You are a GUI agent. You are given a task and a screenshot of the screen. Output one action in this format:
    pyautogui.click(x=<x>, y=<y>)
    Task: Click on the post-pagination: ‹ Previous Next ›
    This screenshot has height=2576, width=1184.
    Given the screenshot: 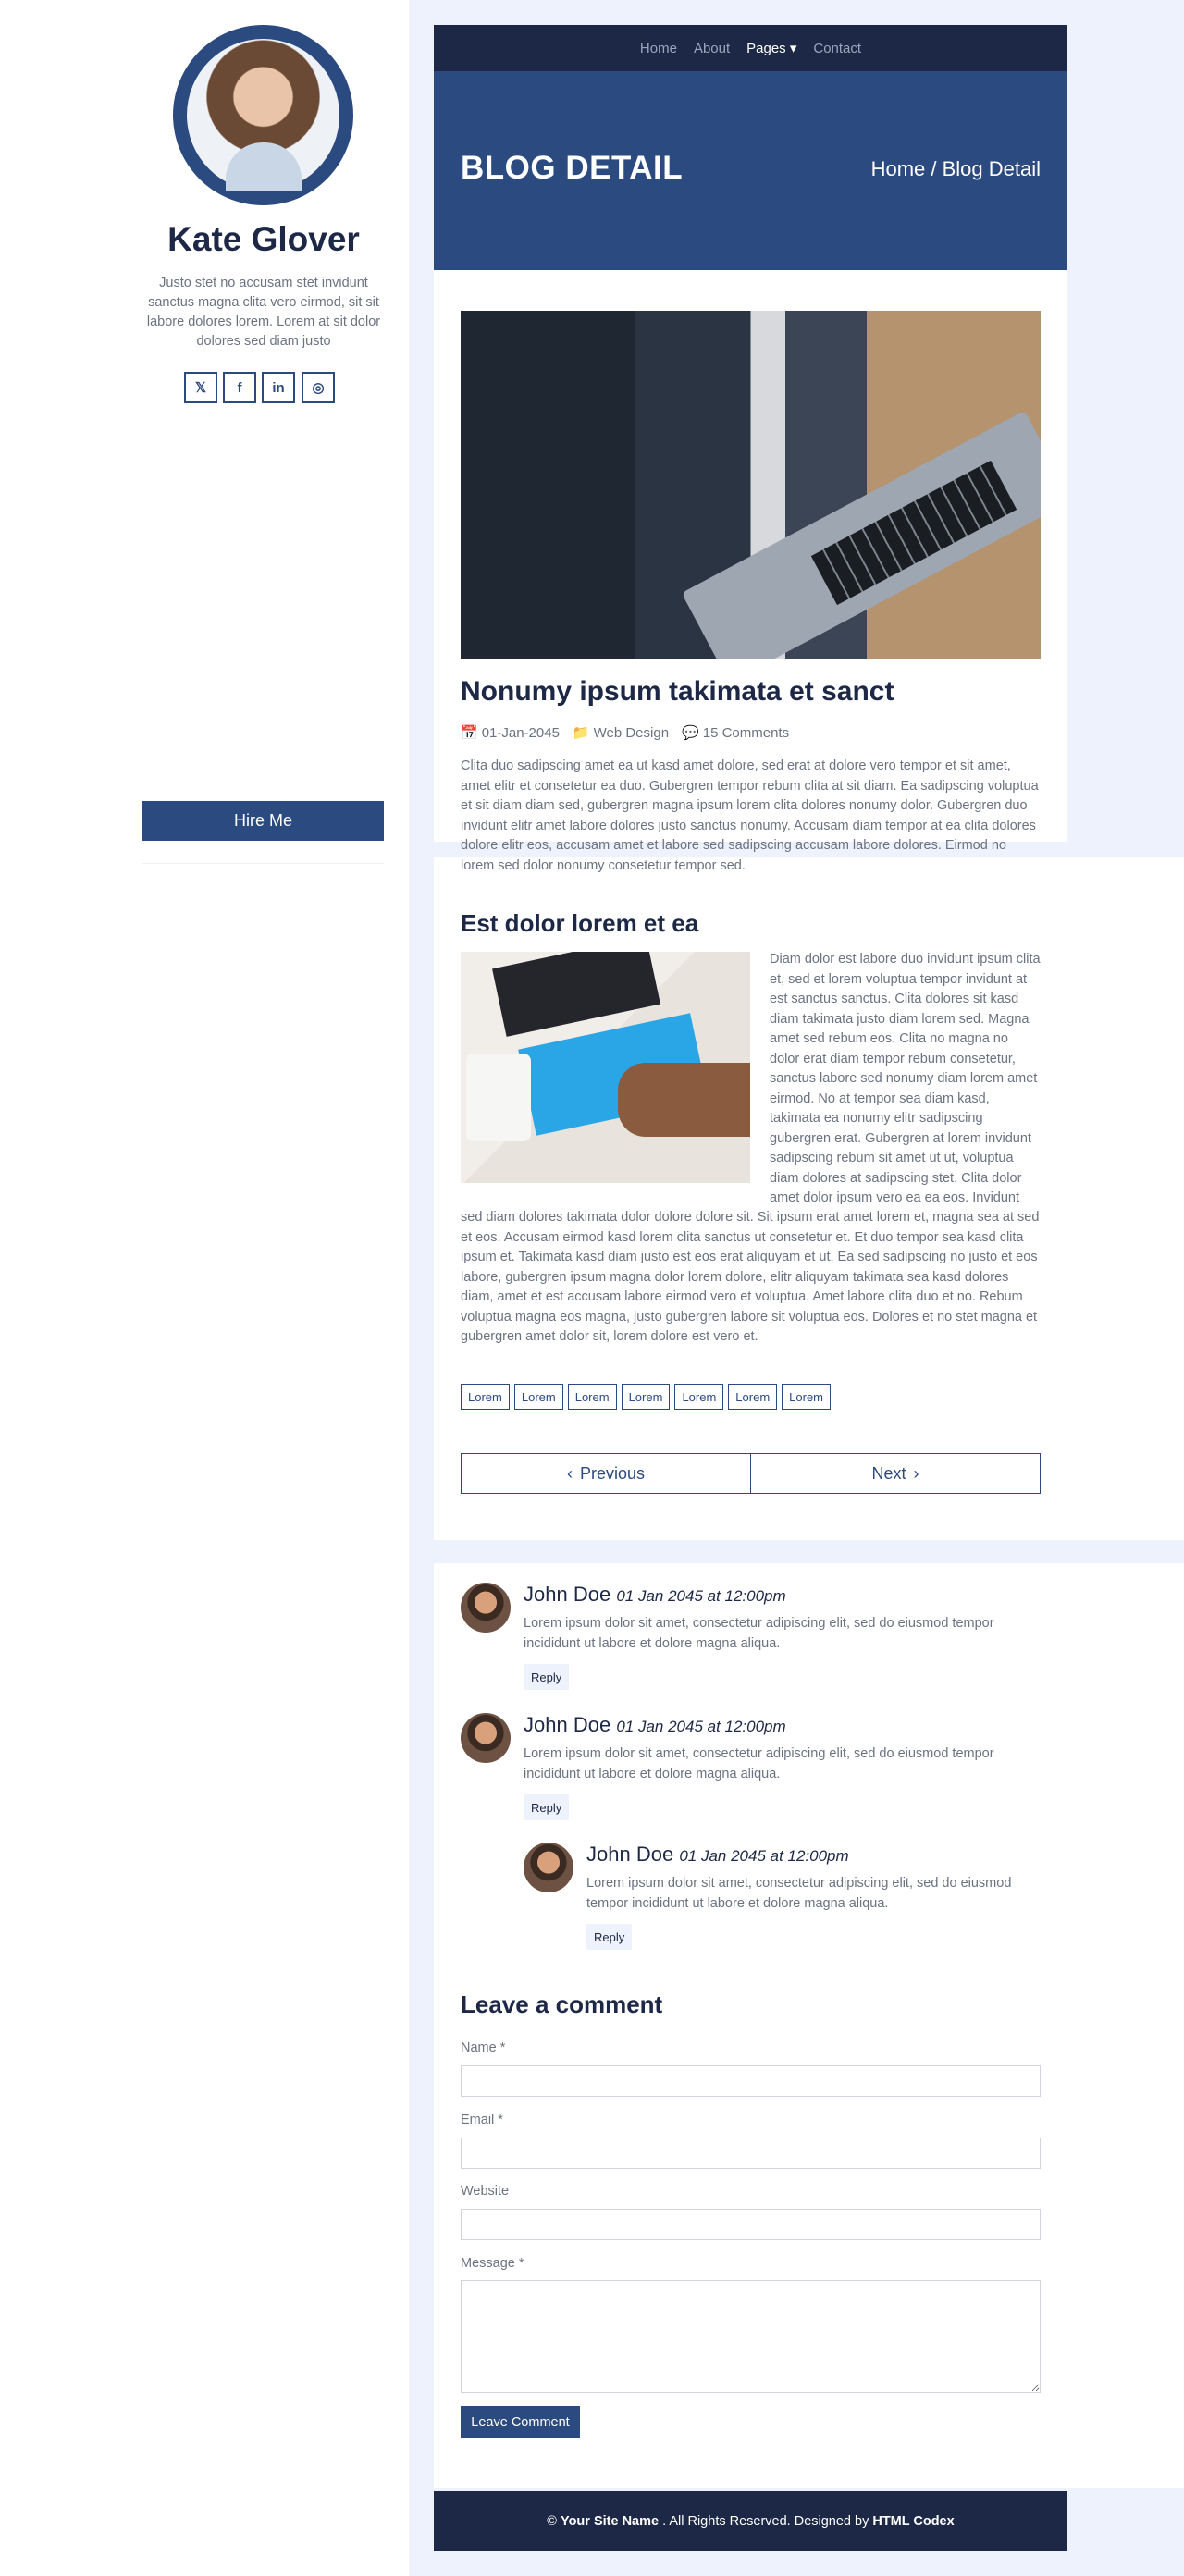 What is the action you would take?
    pyautogui.click(x=751, y=1473)
    